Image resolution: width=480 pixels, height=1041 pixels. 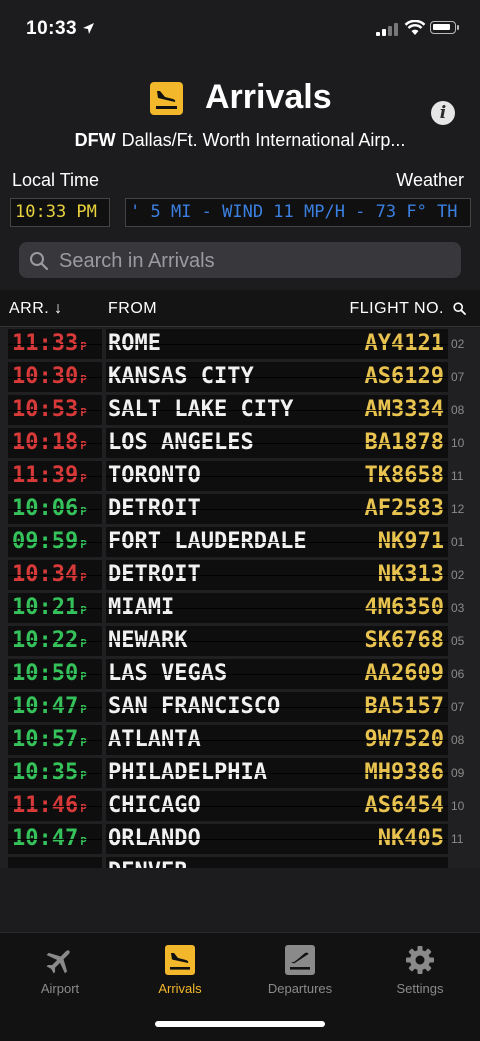 What do you see at coordinates (240, 707) in the screenshot?
I see `flight-row: 10:47 P SAN FRANCISCO BA5157 07` at bounding box center [240, 707].